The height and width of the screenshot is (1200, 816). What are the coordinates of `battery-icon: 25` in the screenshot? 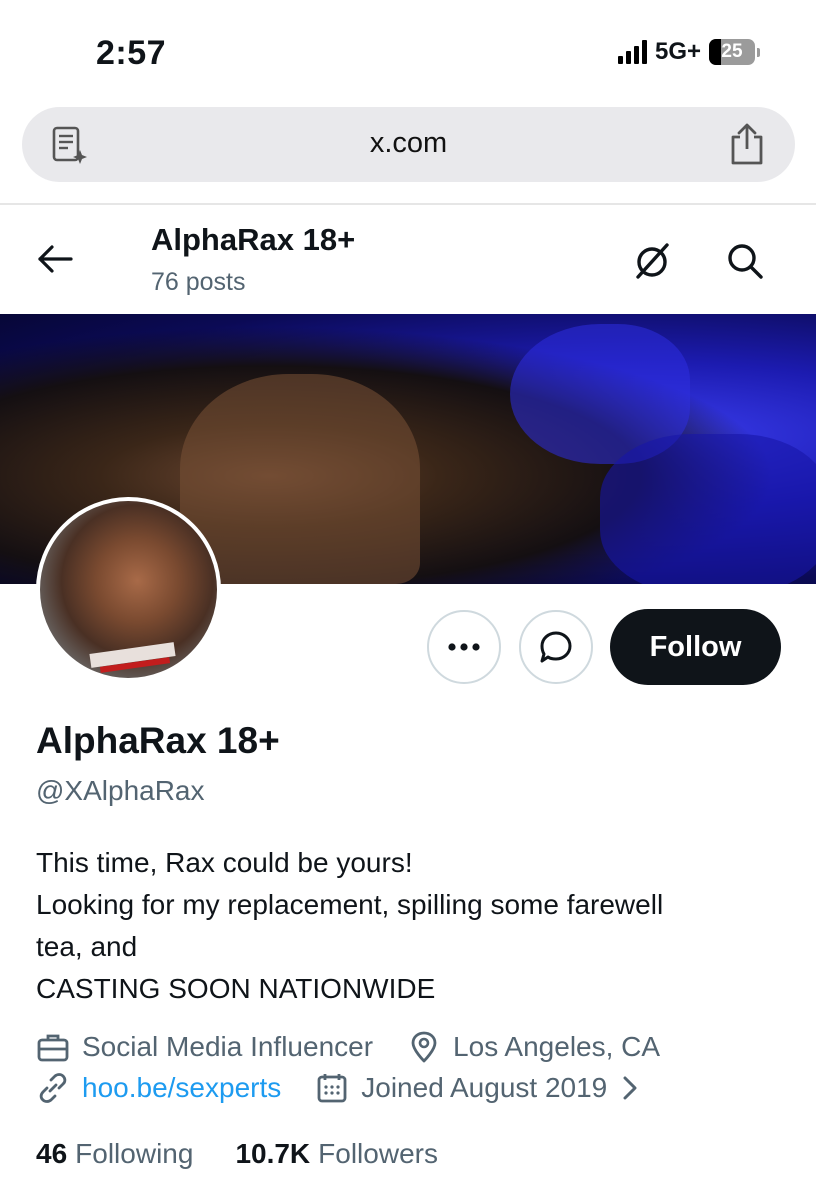 It's located at (732, 52).